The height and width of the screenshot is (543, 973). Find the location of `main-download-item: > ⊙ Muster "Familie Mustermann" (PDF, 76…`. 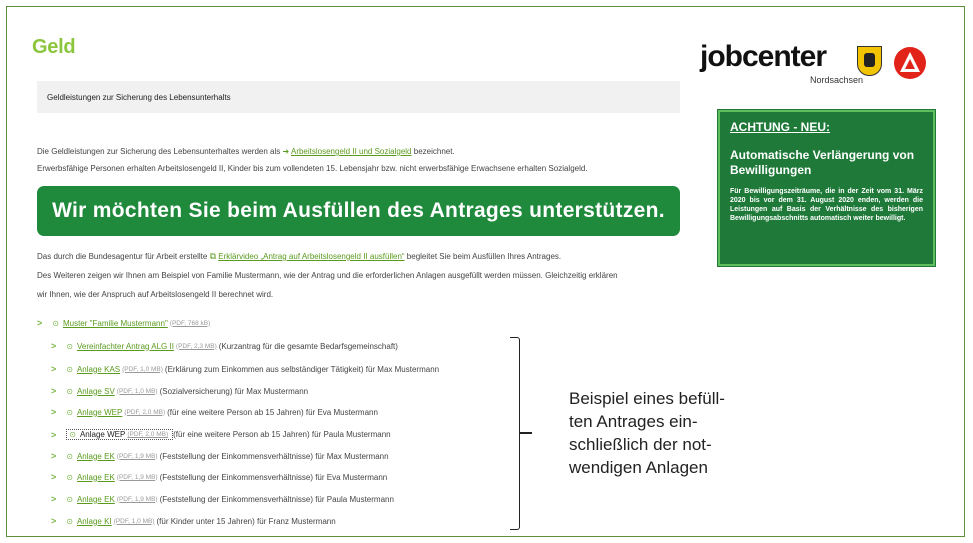

main-download-item: > ⊙ Muster "Familie Mustermann" (PDF, 76… is located at coordinates (124, 323).